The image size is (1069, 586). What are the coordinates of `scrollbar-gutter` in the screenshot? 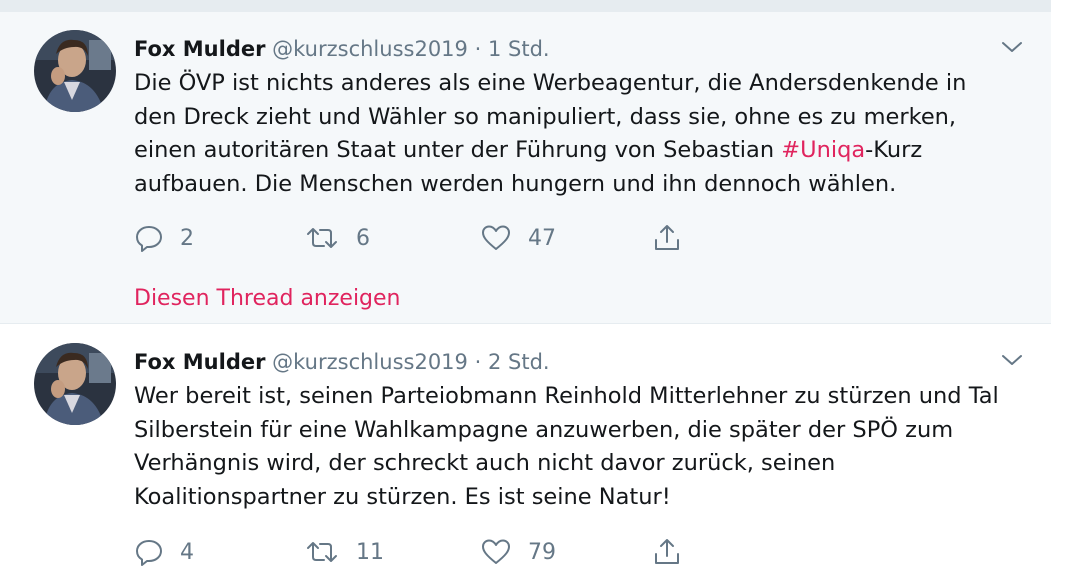 It's located at (1060, 293).